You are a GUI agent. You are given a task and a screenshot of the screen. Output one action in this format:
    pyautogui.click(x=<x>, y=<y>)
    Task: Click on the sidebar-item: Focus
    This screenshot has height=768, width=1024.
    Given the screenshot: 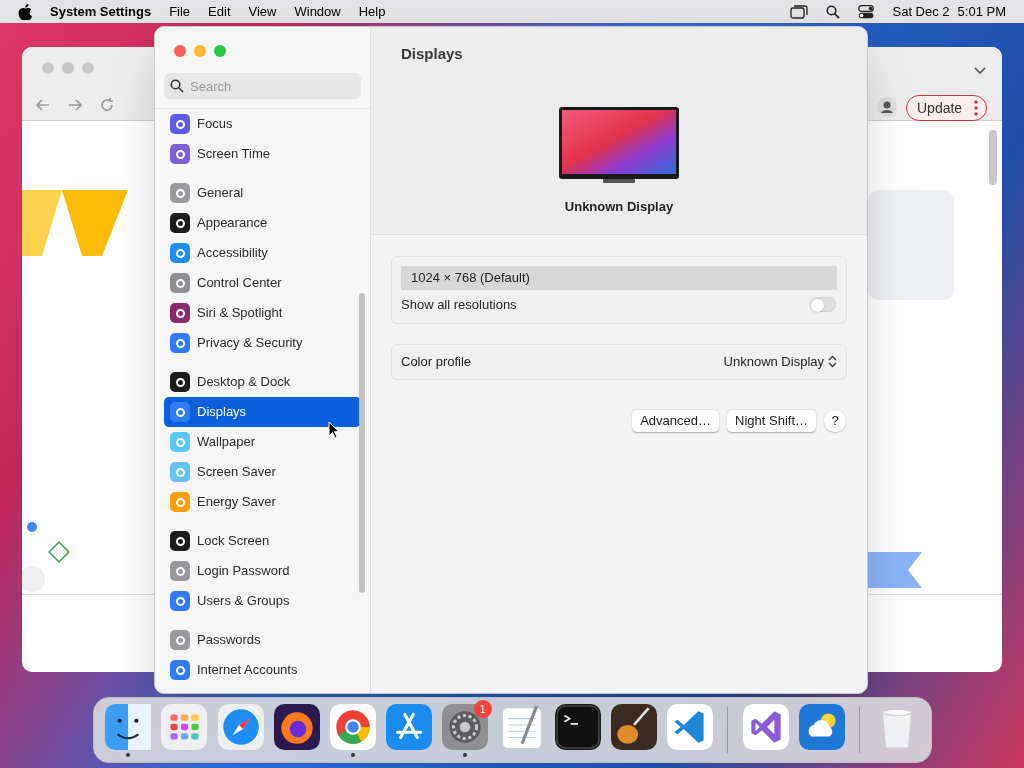 What is the action you would take?
    pyautogui.click(x=262, y=124)
    